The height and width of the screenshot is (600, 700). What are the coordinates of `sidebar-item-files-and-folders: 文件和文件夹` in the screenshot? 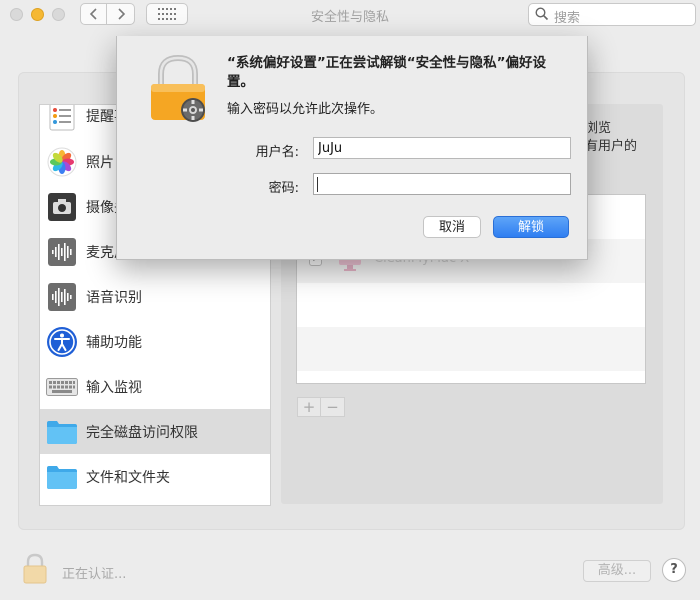 It's located at (155, 476).